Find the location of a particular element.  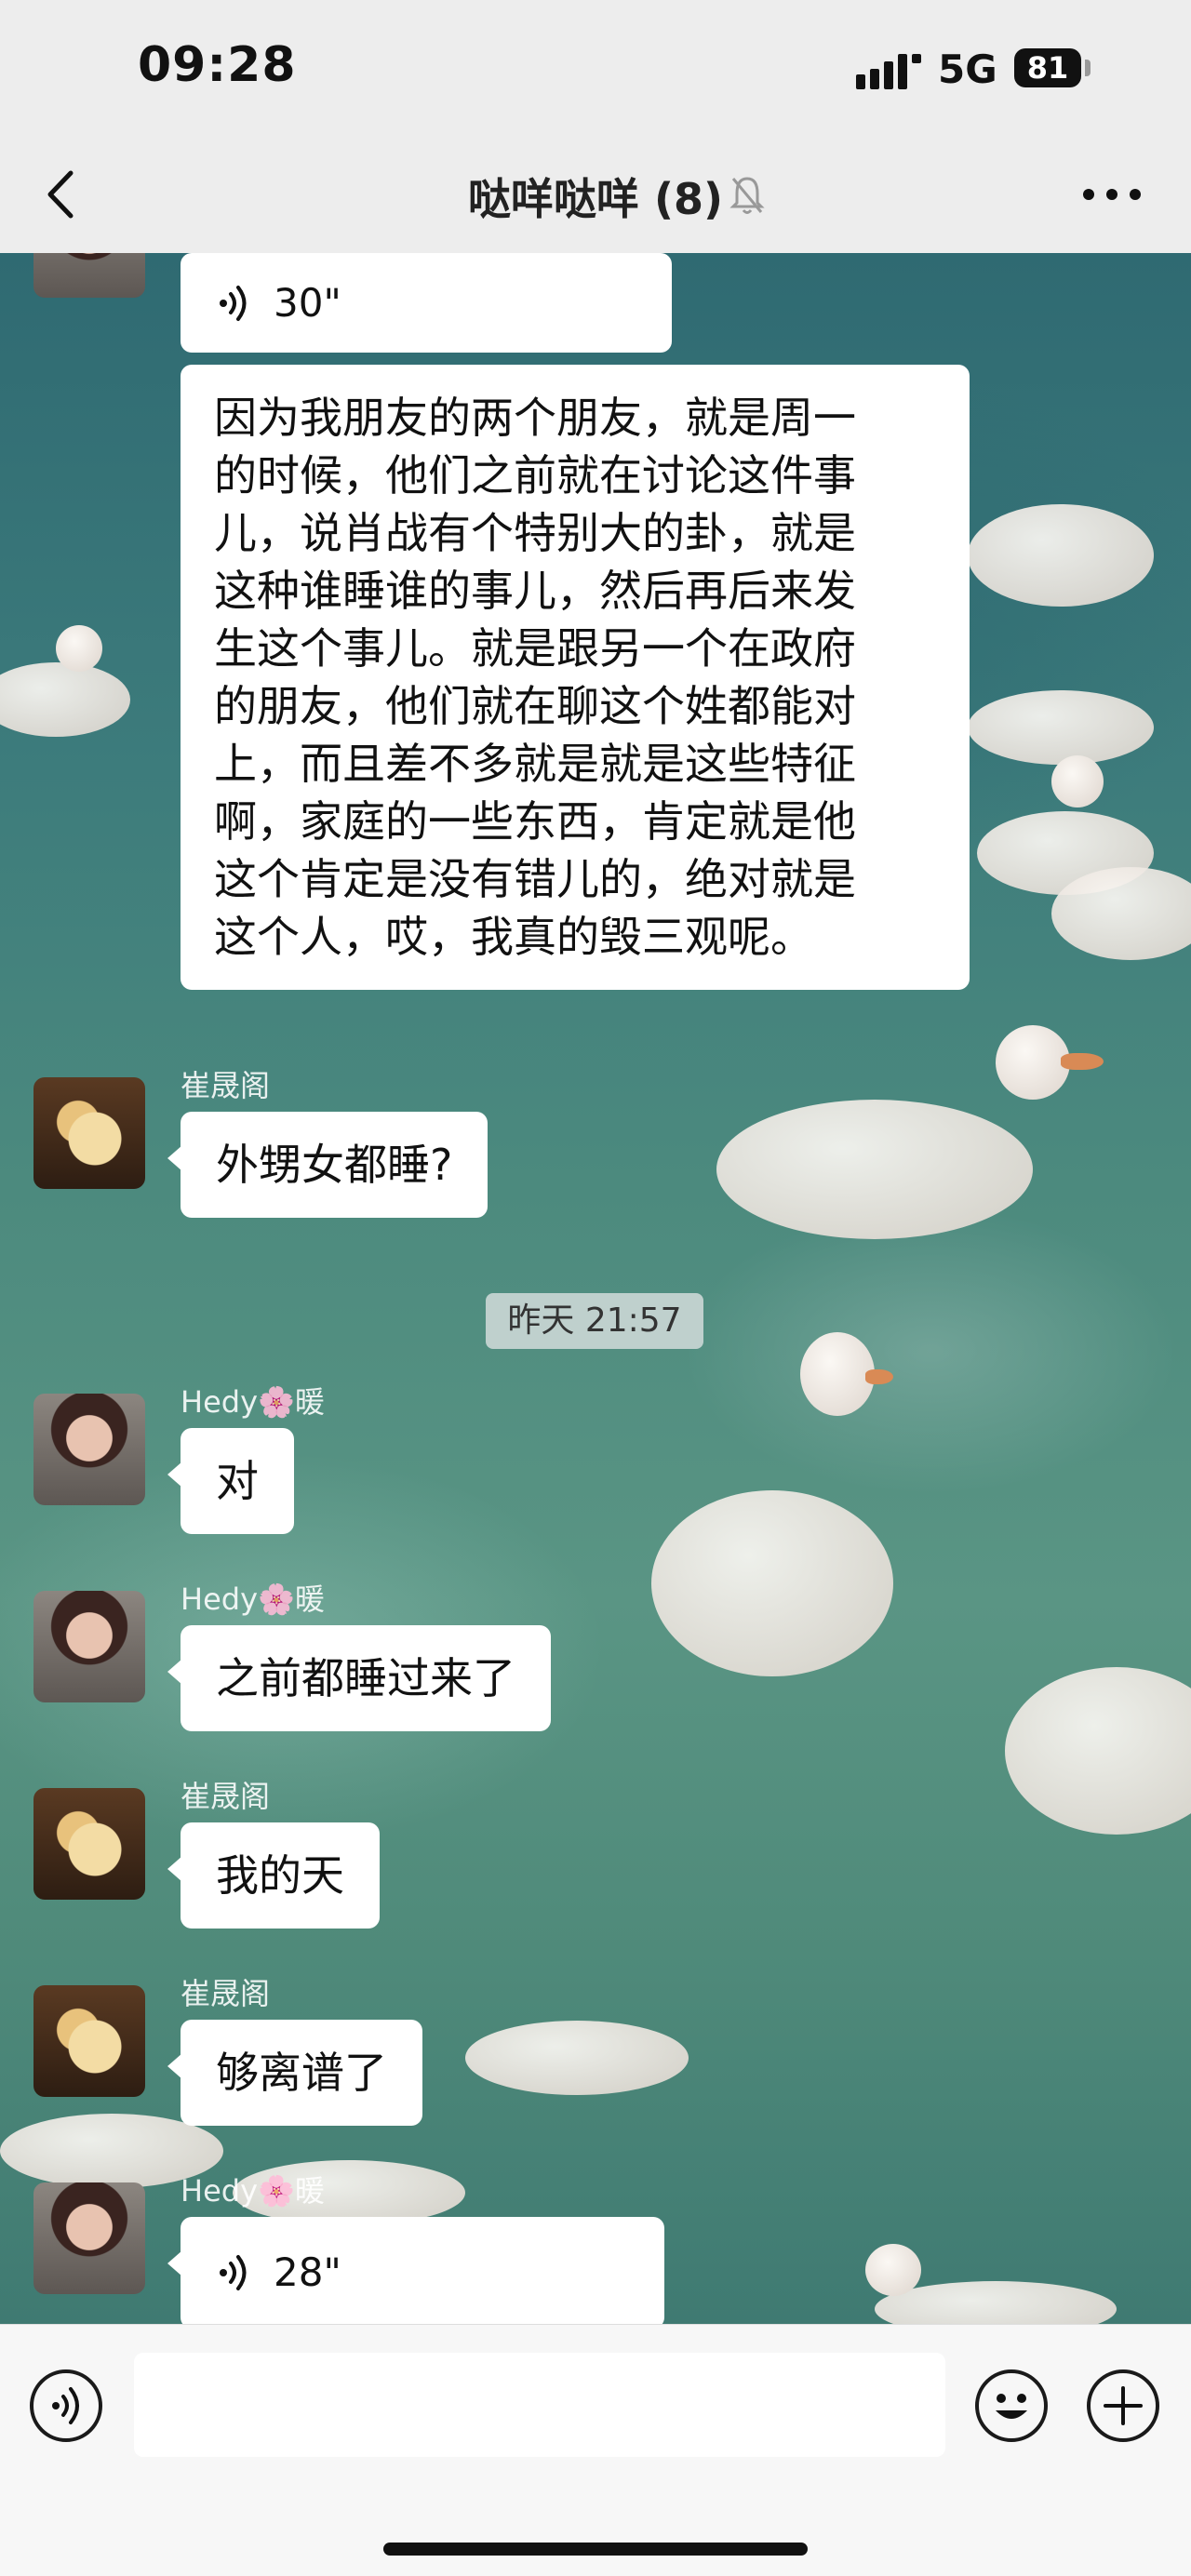

chat-title: 哒咩哒咩 (8) is located at coordinates (595, 199).